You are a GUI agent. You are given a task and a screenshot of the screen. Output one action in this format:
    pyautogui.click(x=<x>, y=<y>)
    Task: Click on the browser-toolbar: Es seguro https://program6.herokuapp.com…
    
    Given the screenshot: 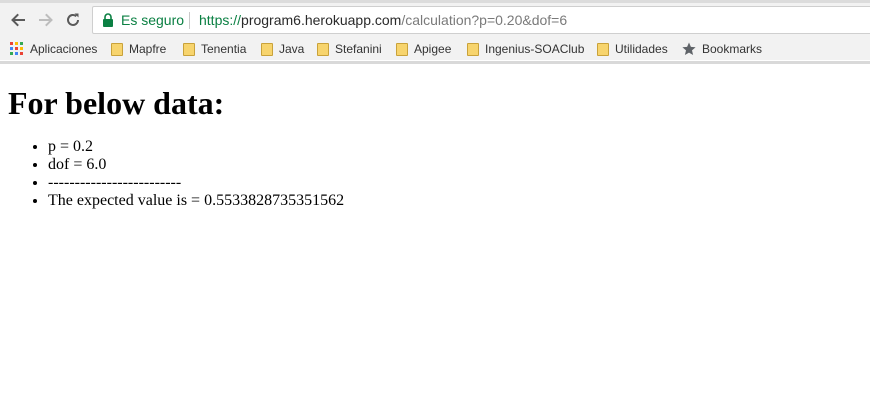 What is the action you would take?
    pyautogui.click(x=435, y=19)
    